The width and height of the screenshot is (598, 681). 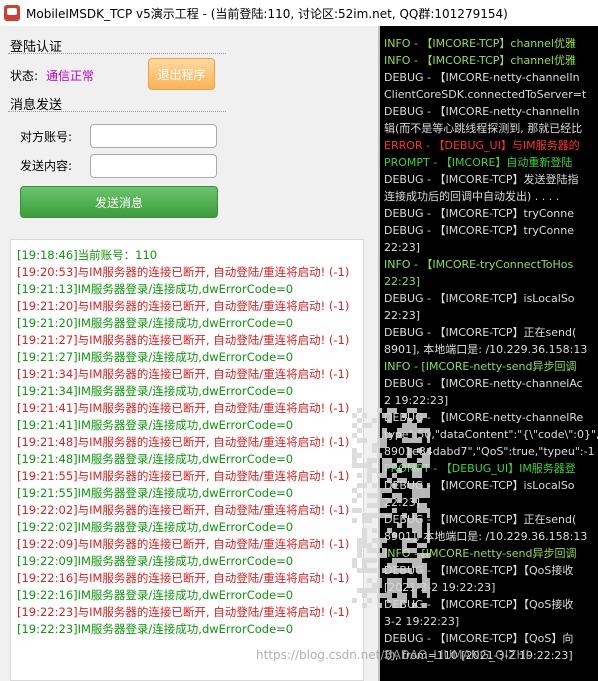 What do you see at coordinates (45, 166) in the screenshot?
I see `message-content-label: 发送内容:` at bounding box center [45, 166].